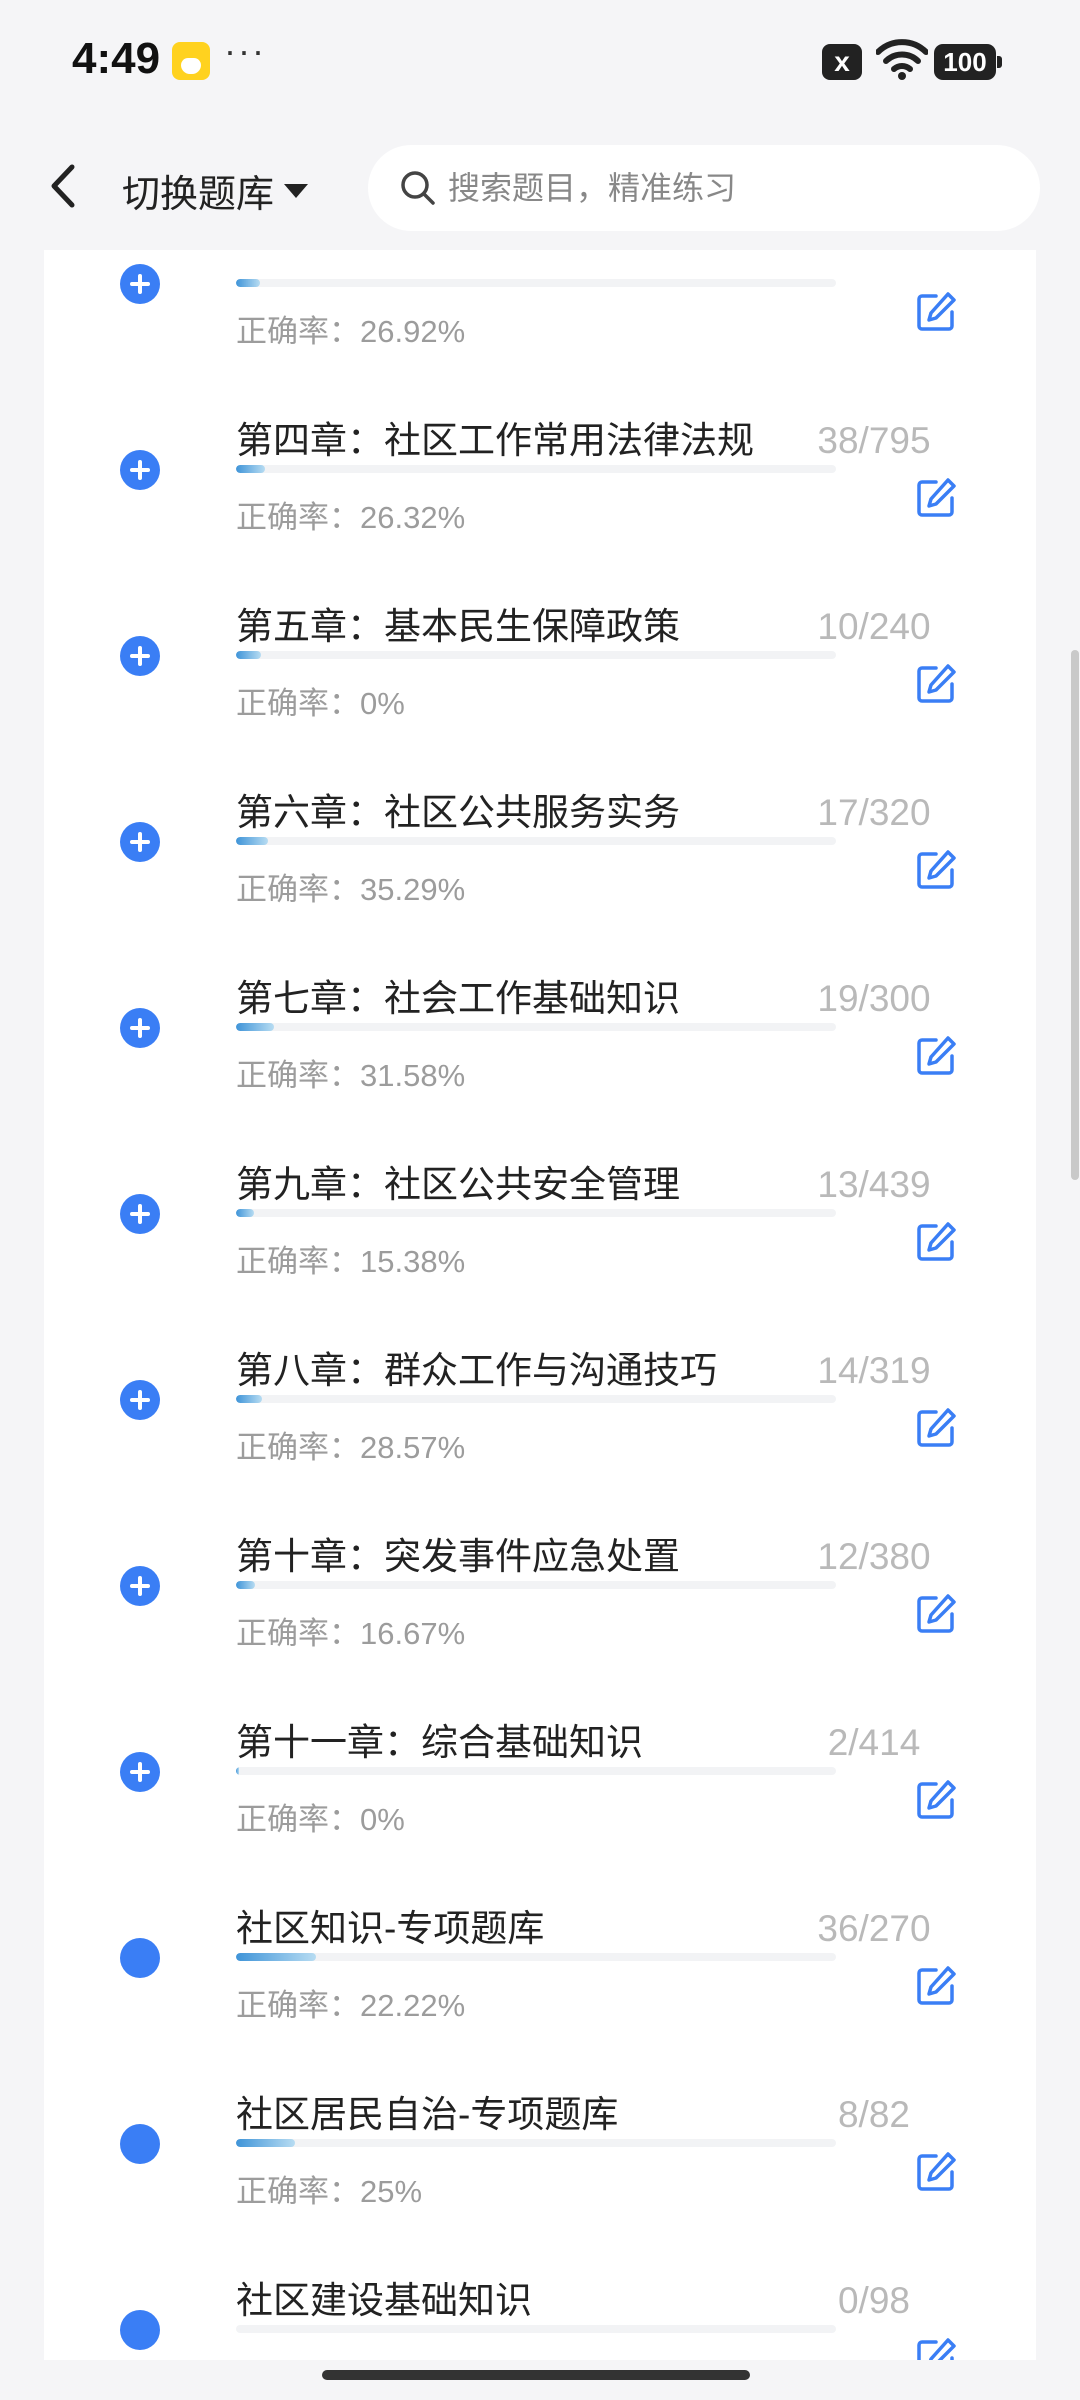 This screenshot has height=2400, width=1080. Describe the element at coordinates (245, 50) in the screenshot. I see `more-notifications-icon: ···` at that location.